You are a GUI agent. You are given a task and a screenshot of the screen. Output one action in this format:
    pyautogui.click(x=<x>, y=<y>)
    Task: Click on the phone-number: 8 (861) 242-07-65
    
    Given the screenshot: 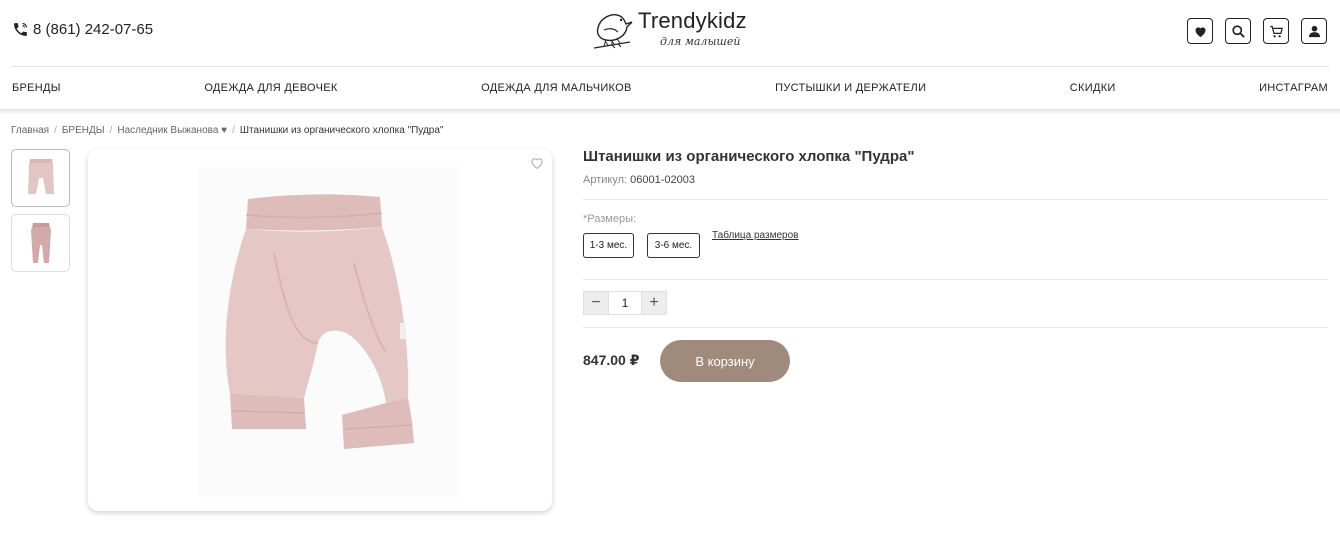 What is the action you would take?
    pyautogui.click(x=93, y=29)
    